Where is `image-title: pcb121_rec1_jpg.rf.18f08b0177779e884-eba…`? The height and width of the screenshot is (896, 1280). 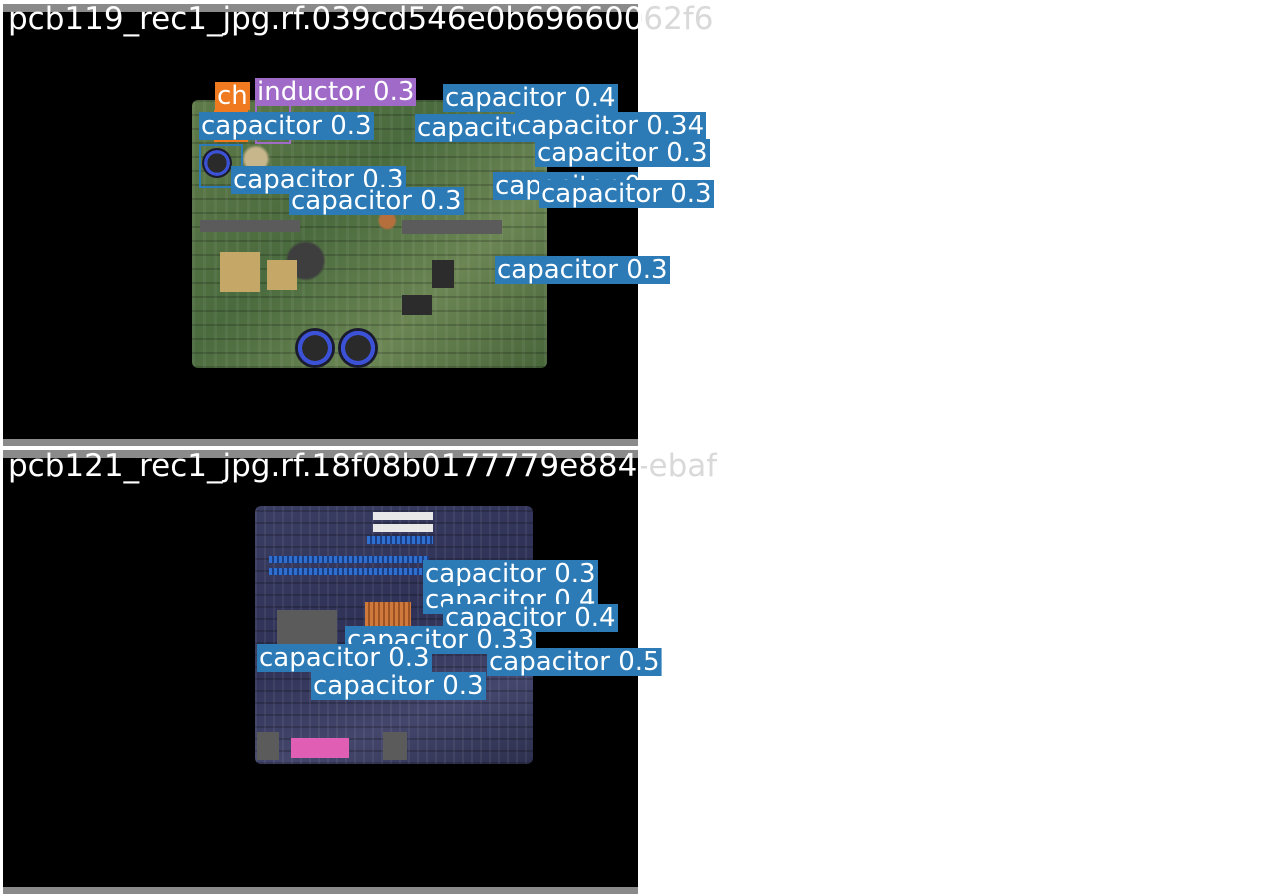
image-title: pcb121_rec1_jpg.rf.18f08b0177779e884-eba… is located at coordinates (323, 467).